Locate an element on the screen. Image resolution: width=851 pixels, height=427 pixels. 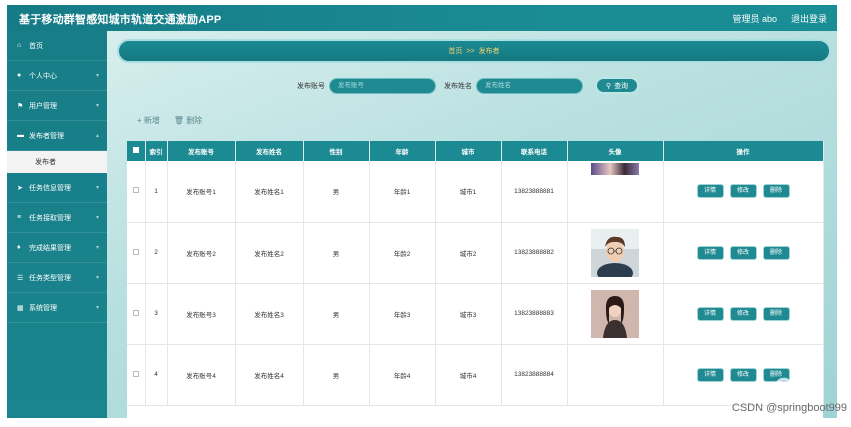
col-header: 联系电话 is located at coordinates (534, 151).